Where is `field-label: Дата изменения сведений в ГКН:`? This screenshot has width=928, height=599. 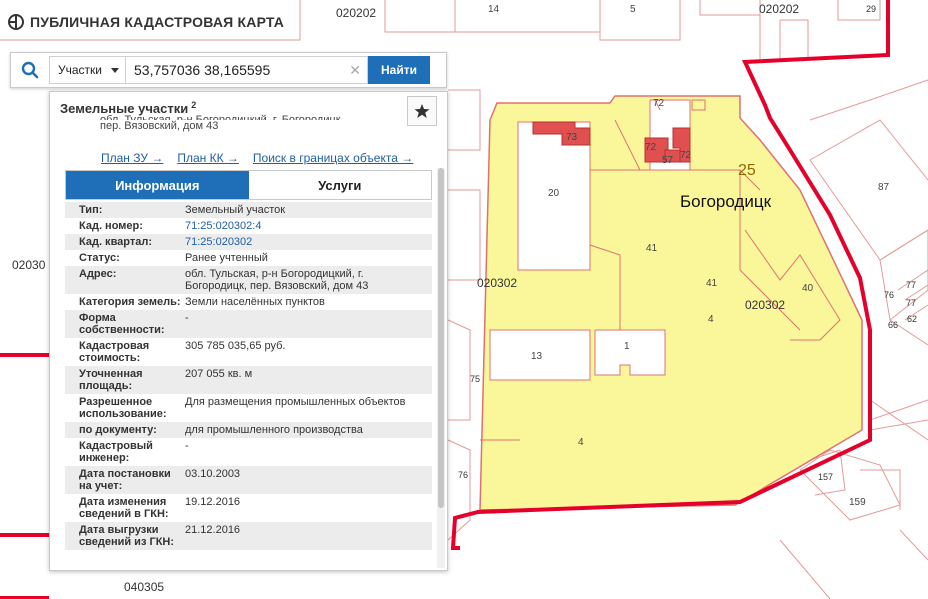
field-label: Дата изменения сведений в ГКН: is located at coordinates (124, 508).